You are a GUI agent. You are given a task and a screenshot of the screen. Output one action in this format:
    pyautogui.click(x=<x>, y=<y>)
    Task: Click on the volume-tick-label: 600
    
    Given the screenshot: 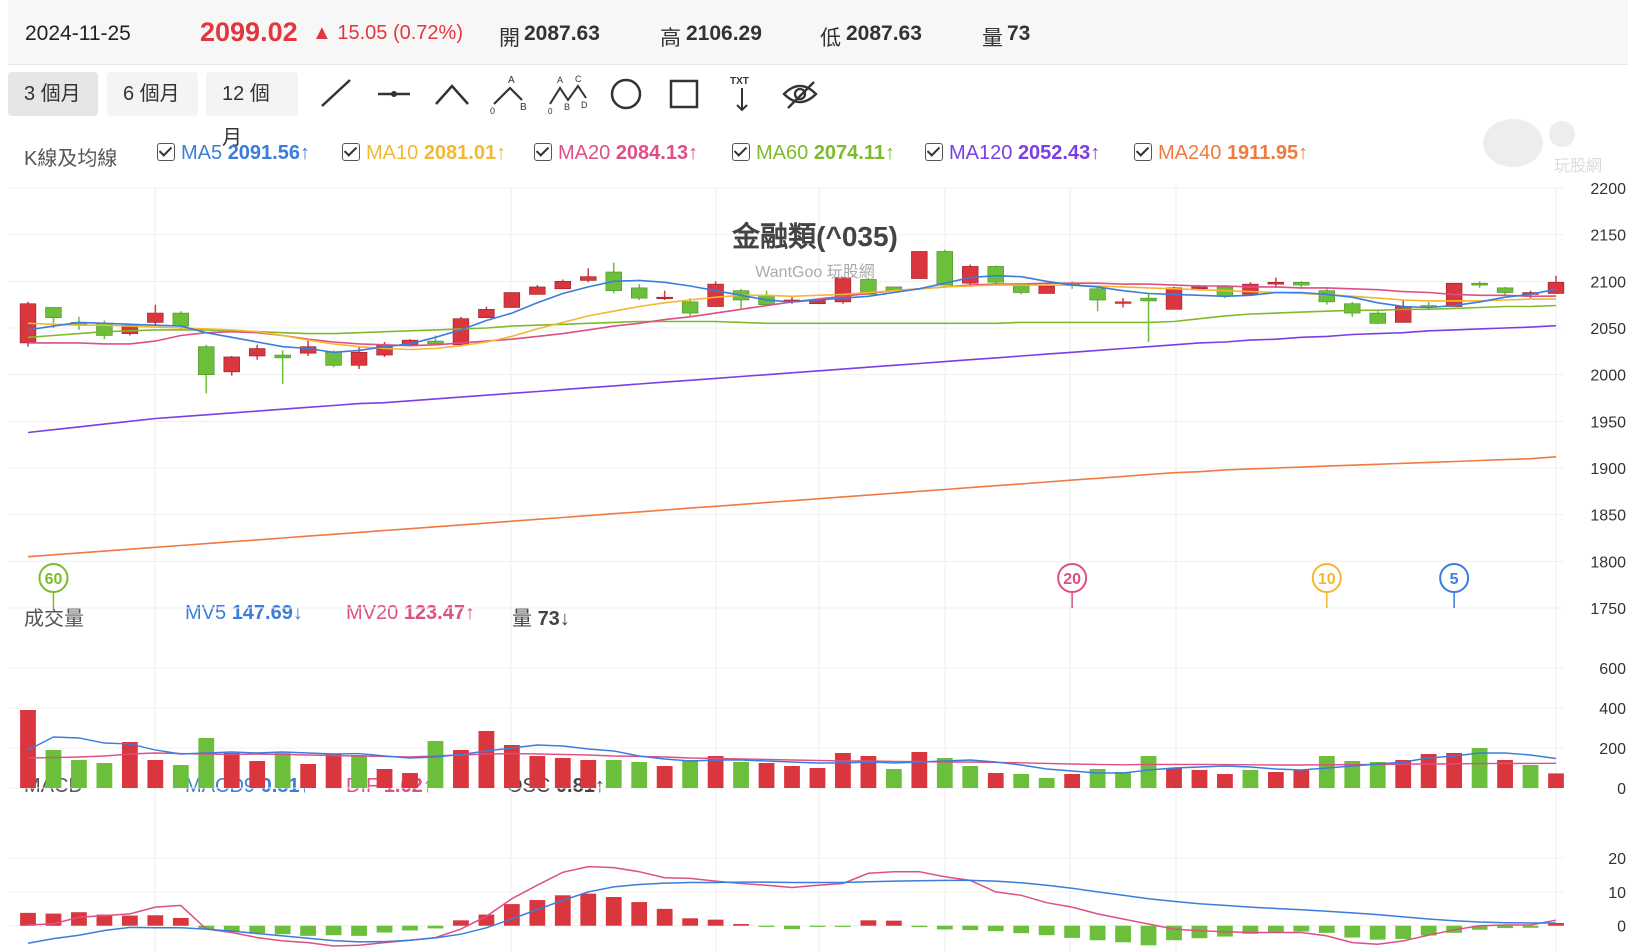 What is the action you would take?
    pyautogui.click(x=1612, y=669)
    